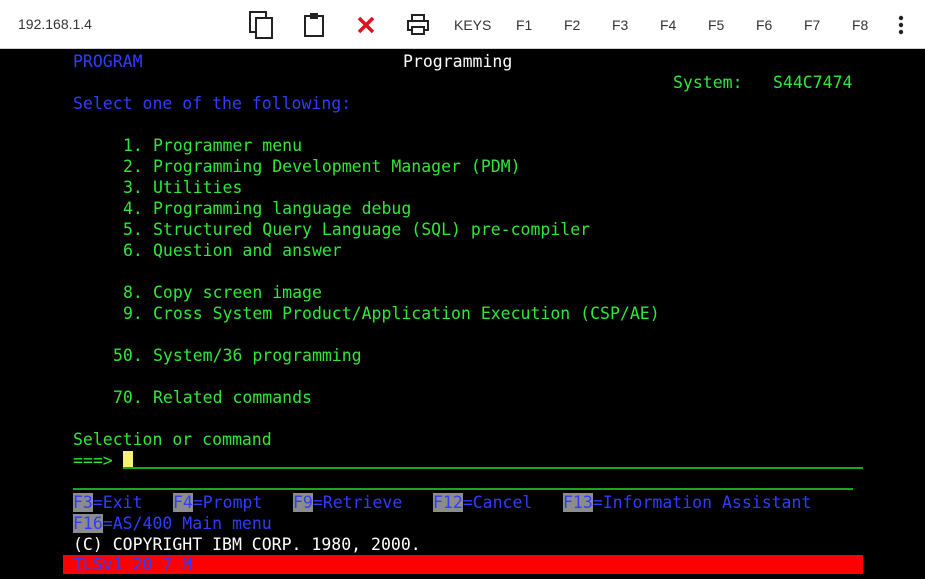  I want to click on fkey-description: =Cancel, so click(497, 502).